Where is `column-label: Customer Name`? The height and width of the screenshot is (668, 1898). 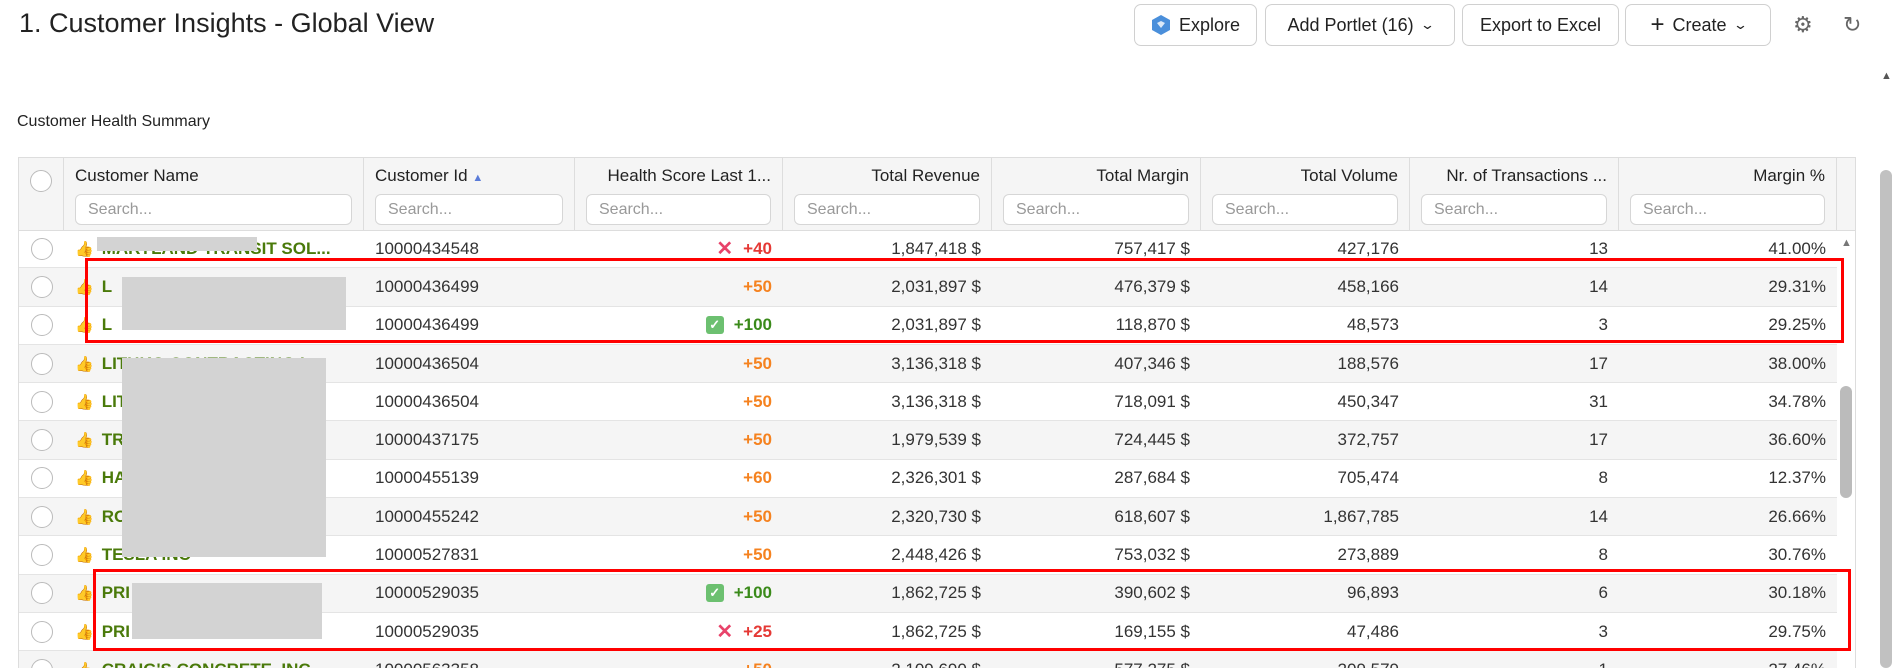
column-label: Customer Name is located at coordinates (213, 177).